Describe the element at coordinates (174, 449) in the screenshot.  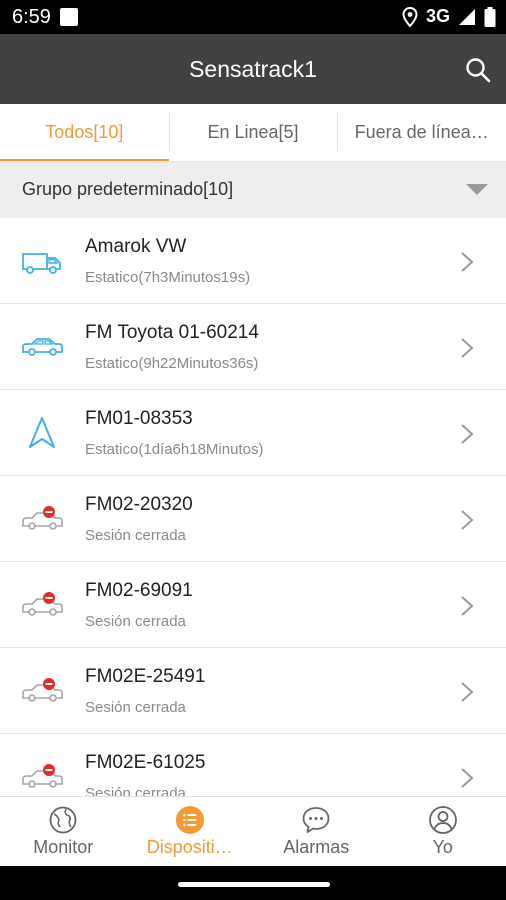
I see `device-status: Estatico(1día6h18Minutos)` at that location.